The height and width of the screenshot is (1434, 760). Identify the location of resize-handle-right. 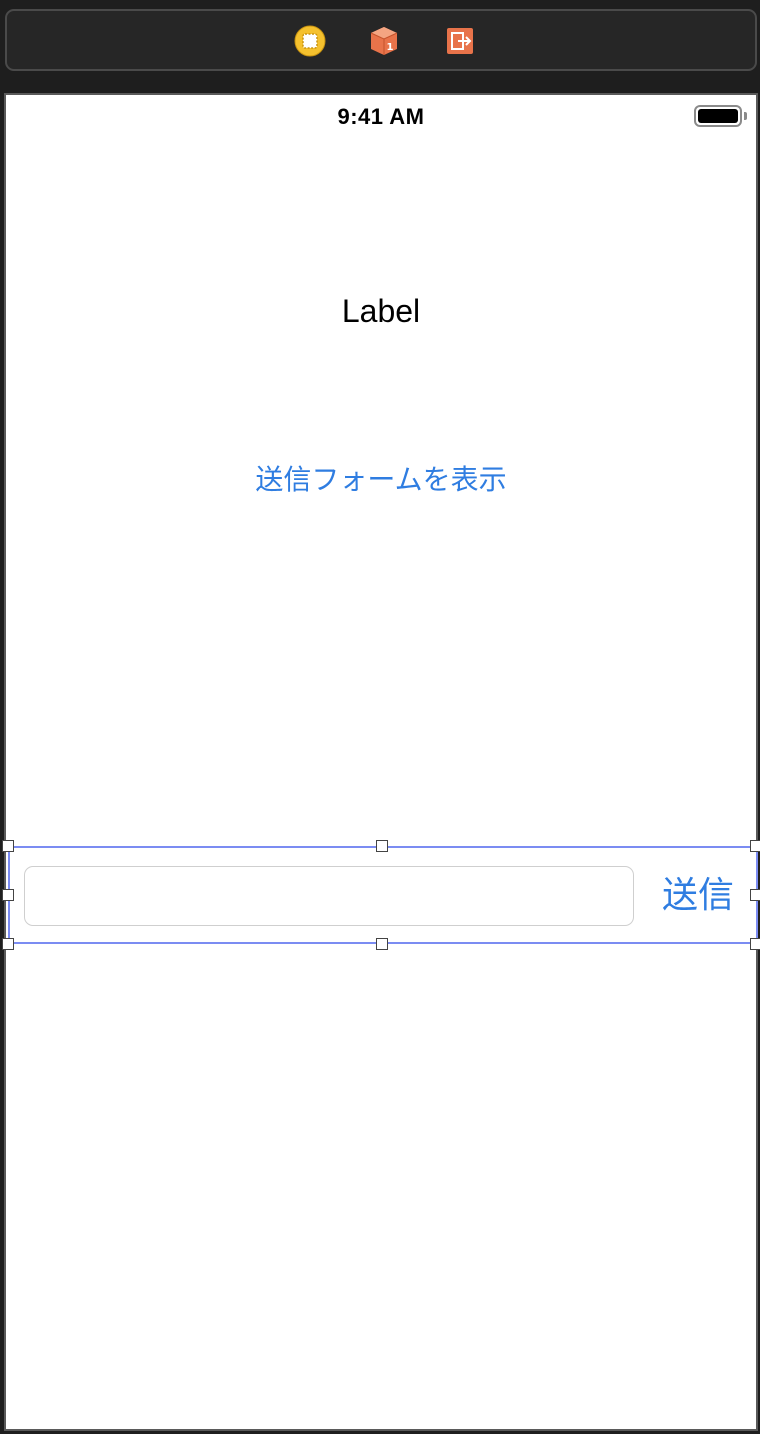
(755, 895).